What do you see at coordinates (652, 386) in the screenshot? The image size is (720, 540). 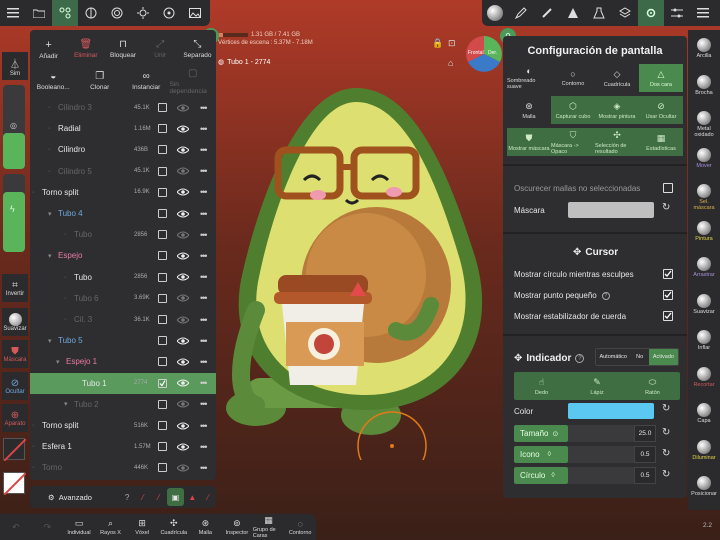 I see `mouse-toggle: ⬭ Ratón` at bounding box center [652, 386].